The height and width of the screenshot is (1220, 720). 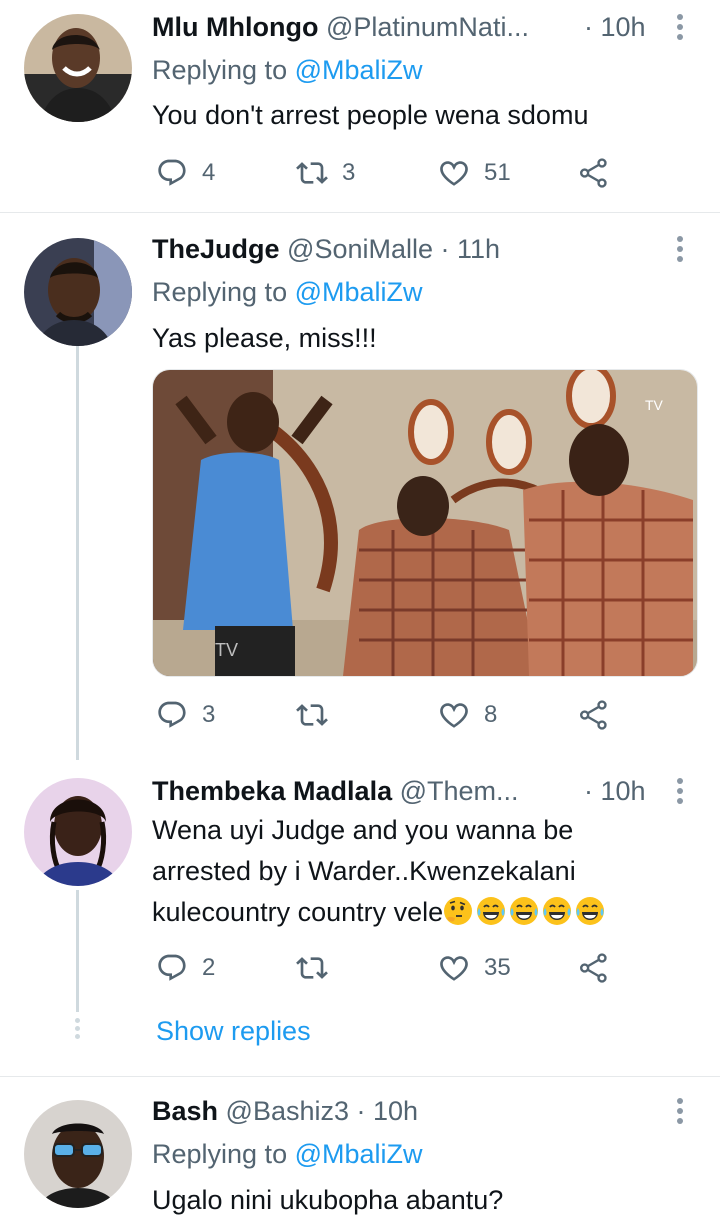 I want to click on display-name: Bash, so click(x=185, y=1111).